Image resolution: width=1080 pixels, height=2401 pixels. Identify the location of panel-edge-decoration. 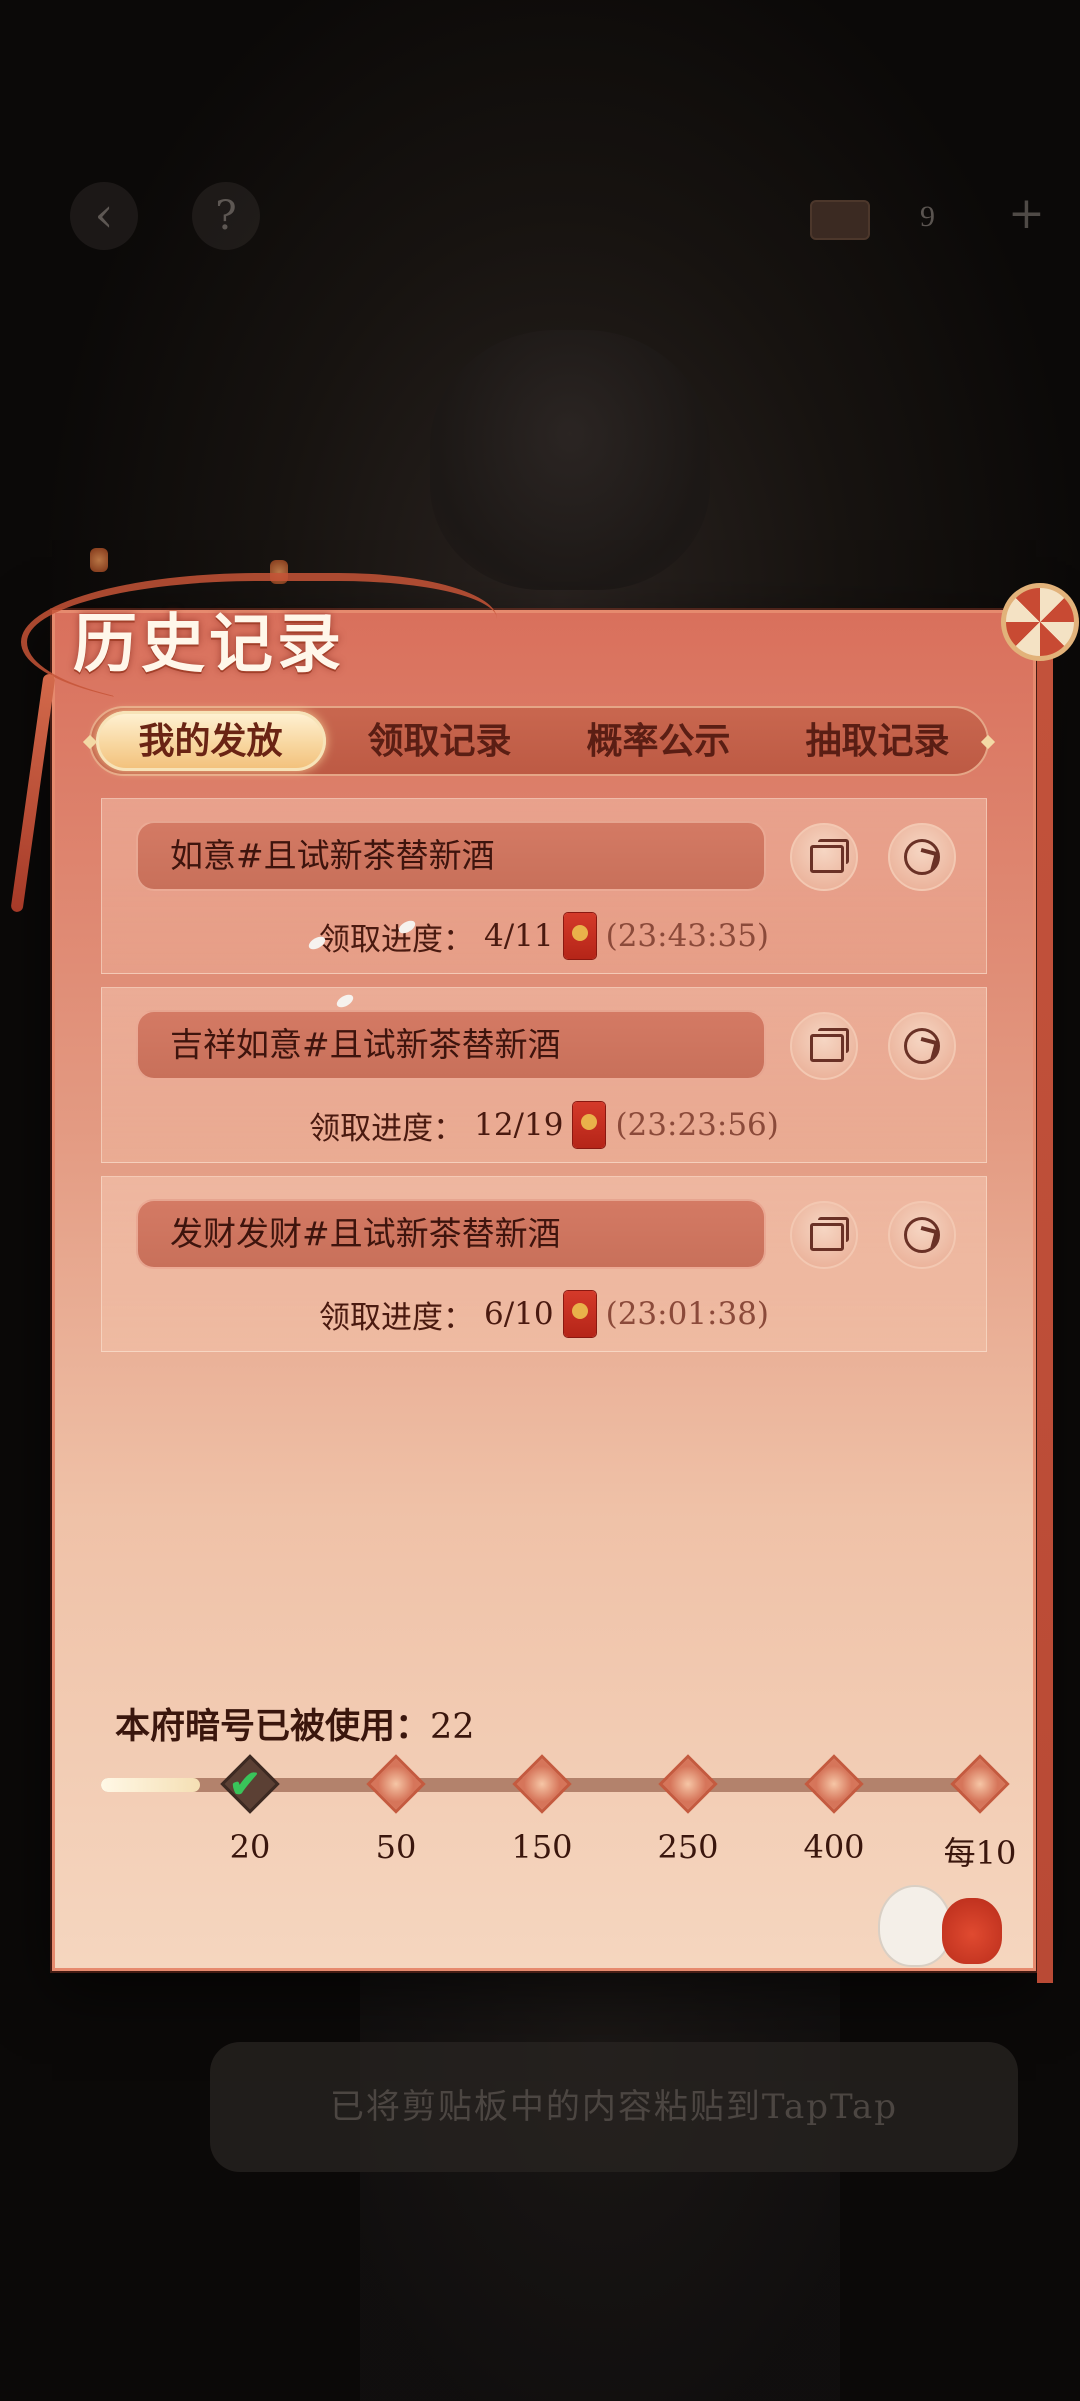
(1045, 1313).